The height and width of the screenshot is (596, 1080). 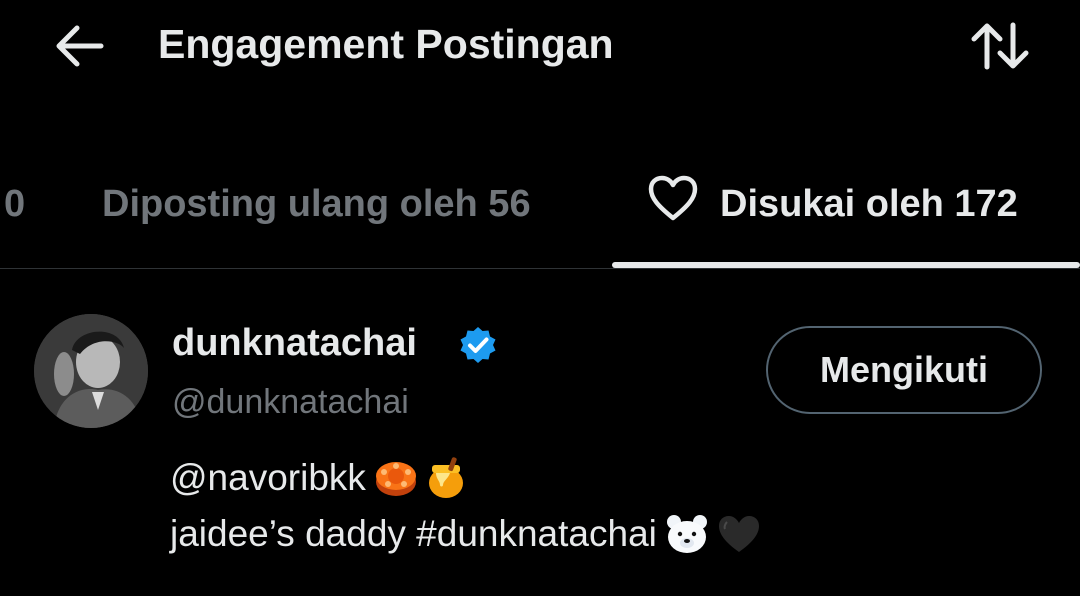 What do you see at coordinates (395, 479) in the screenshot?
I see `mooncake-emoji-icon` at bounding box center [395, 479].